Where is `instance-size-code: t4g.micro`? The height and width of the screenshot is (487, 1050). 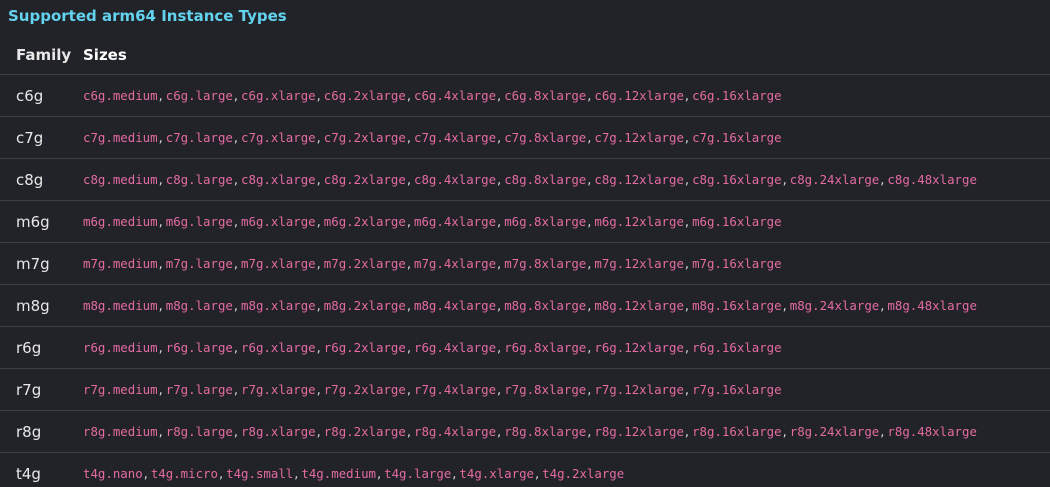 instance-size-code: t4g.micro is located at coordinates (184, 473).